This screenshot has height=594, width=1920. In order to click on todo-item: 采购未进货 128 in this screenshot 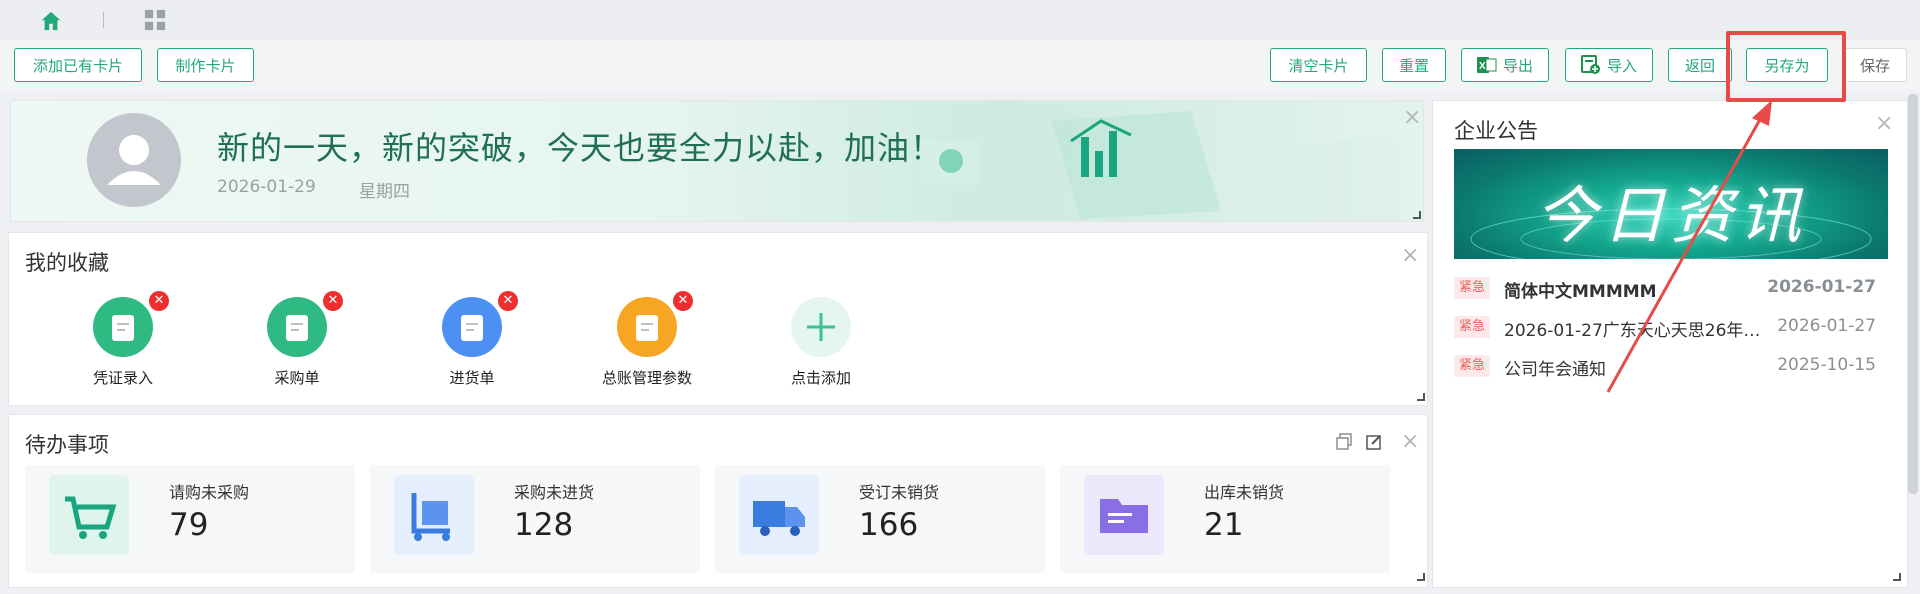, I will do `click(535, 519)`.